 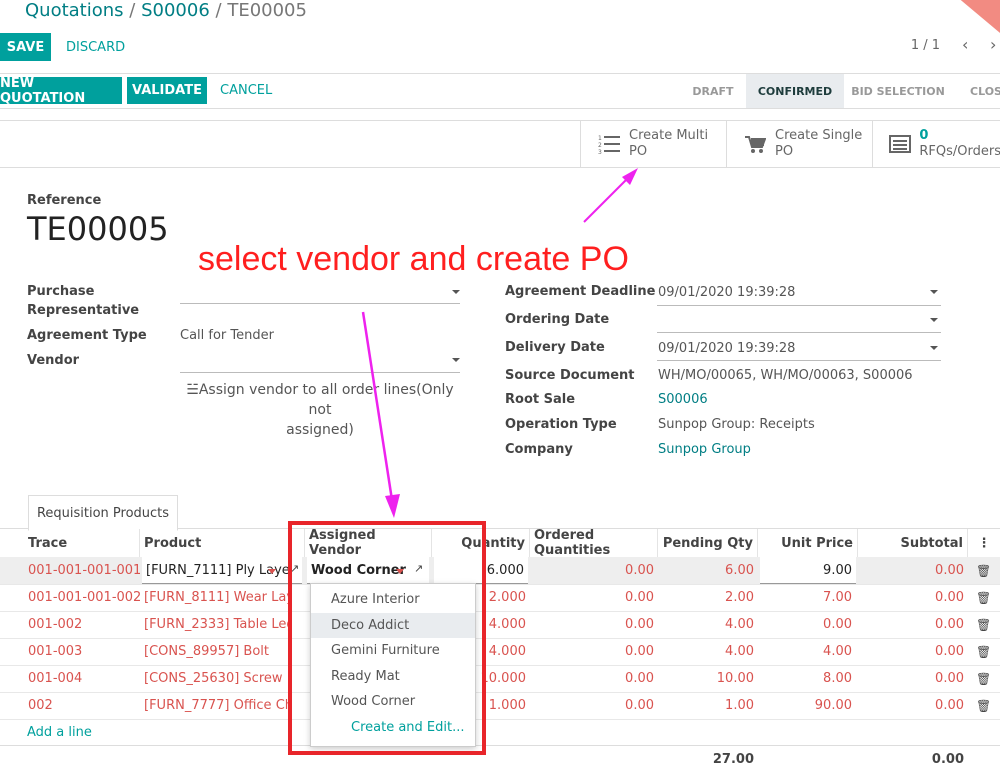 What do you see at coordinates (976, 91) in the screenshot?
I see `stage-closed: CLOSED` at bounding box center [976, 91].